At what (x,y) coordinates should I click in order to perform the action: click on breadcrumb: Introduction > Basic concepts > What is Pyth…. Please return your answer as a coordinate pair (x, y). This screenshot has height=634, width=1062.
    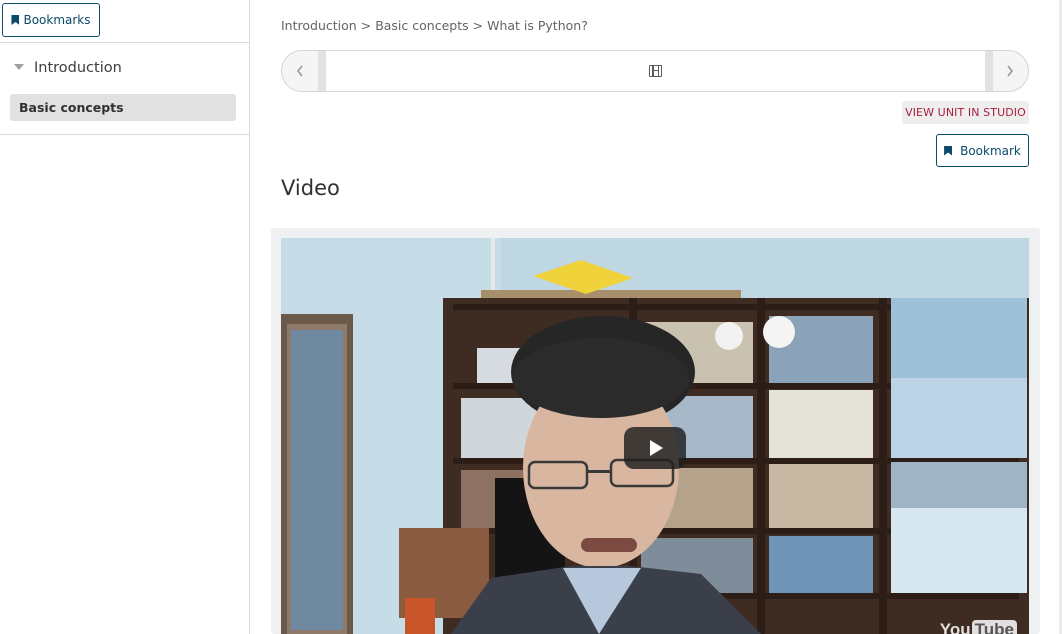
    Looking at the image, I should click on (434, 25).